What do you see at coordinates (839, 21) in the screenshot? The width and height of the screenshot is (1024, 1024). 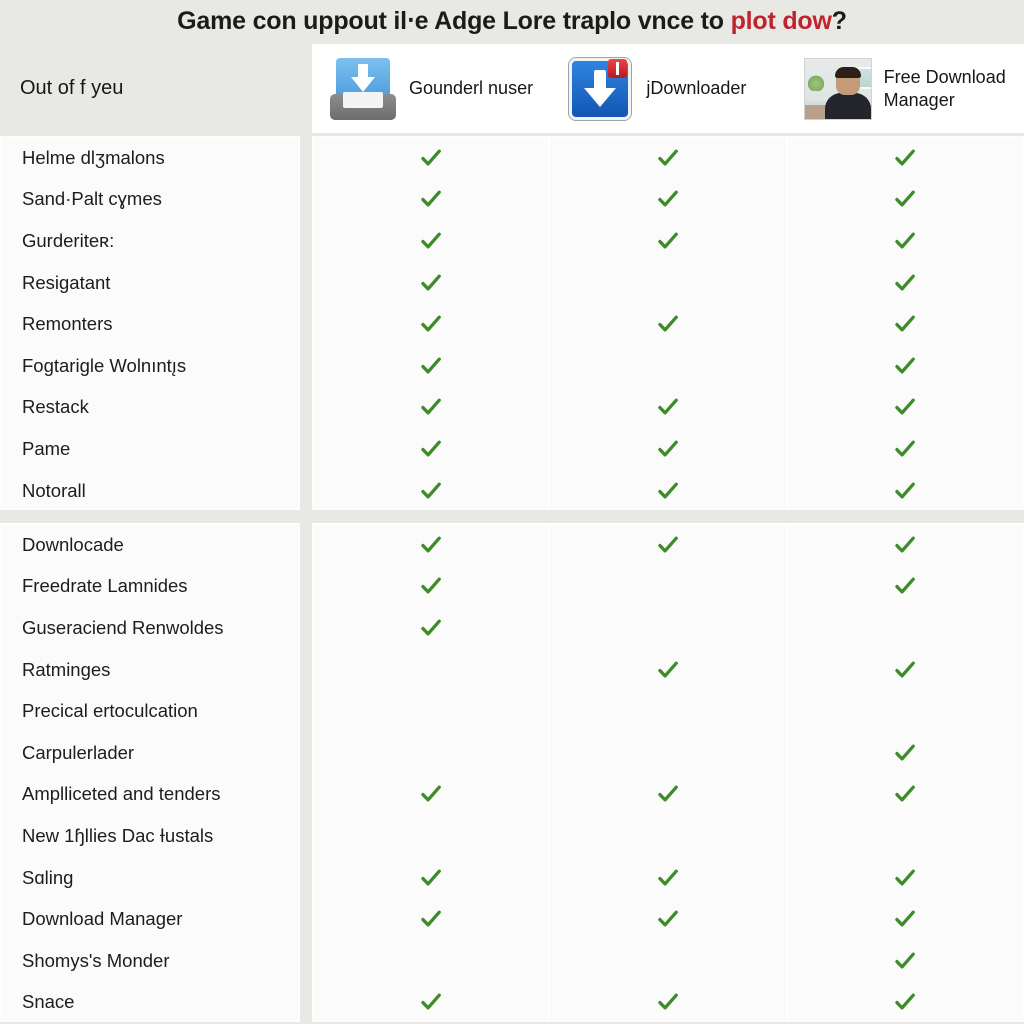 I see `page-title-tail: ?` at bounding box center [839, 21].